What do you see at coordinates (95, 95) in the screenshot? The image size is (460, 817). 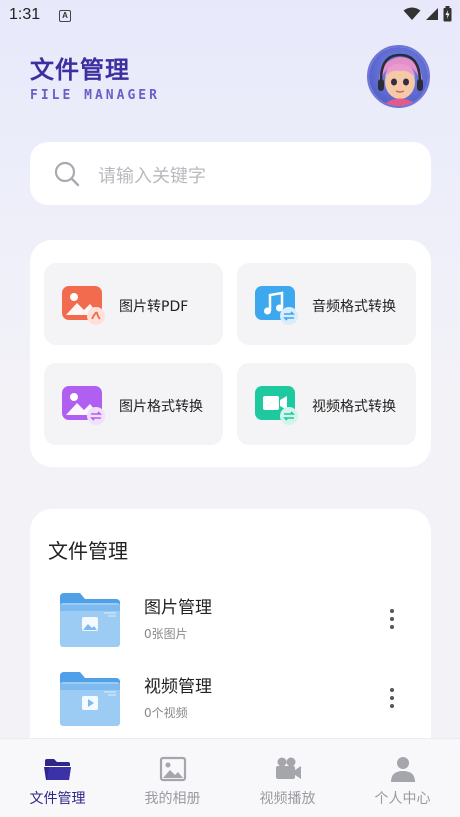 I see `page-subtitle: FILE MANAGER` at bounding box center [95, 95].